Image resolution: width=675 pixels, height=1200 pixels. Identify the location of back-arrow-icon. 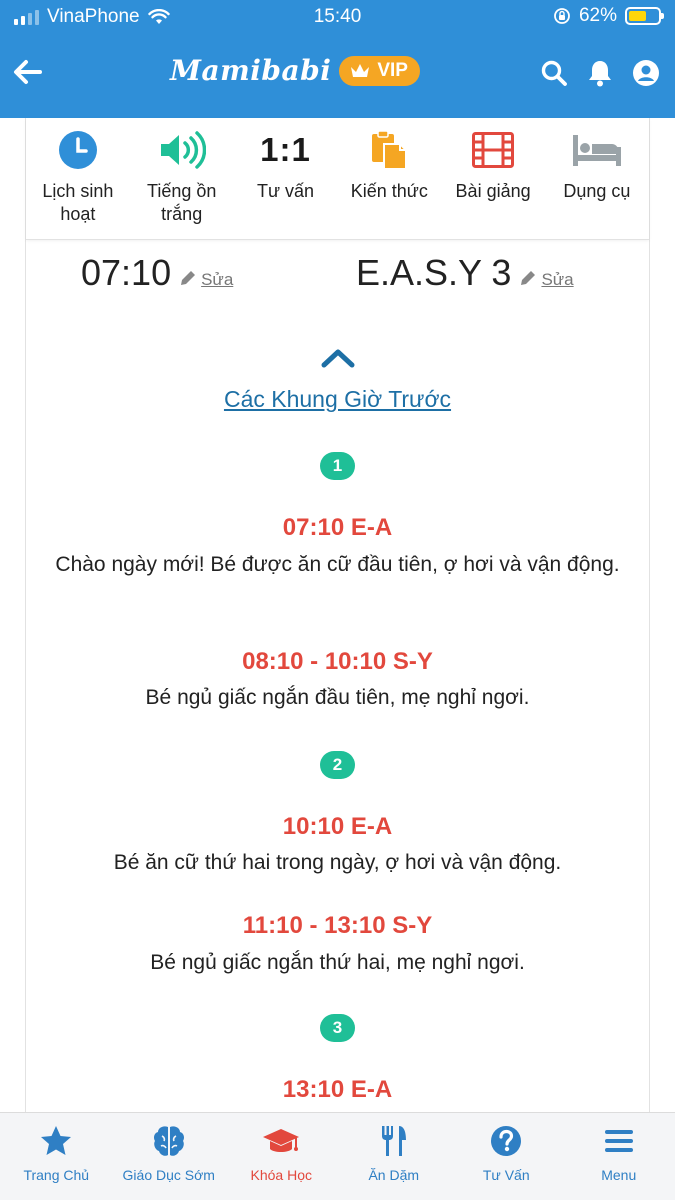
(28, 72).